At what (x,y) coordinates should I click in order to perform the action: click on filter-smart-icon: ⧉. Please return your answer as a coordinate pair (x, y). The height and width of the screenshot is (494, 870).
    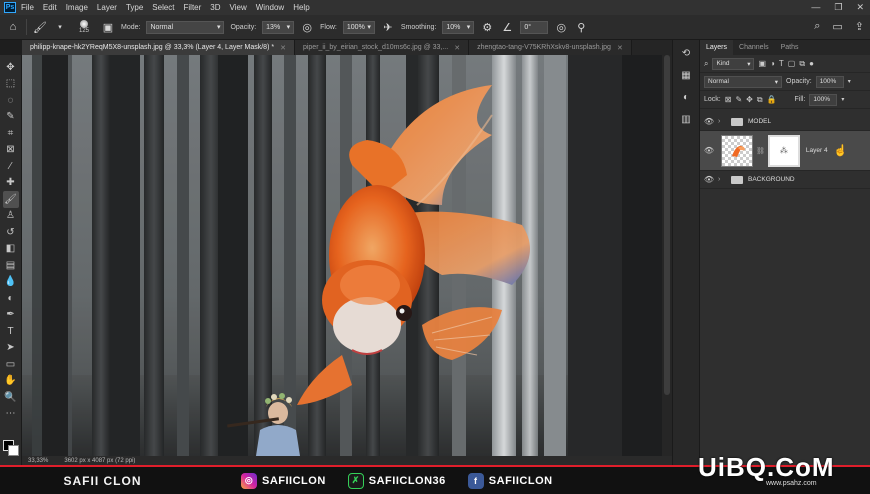
    Looking at the image, I should click on (802, 64).